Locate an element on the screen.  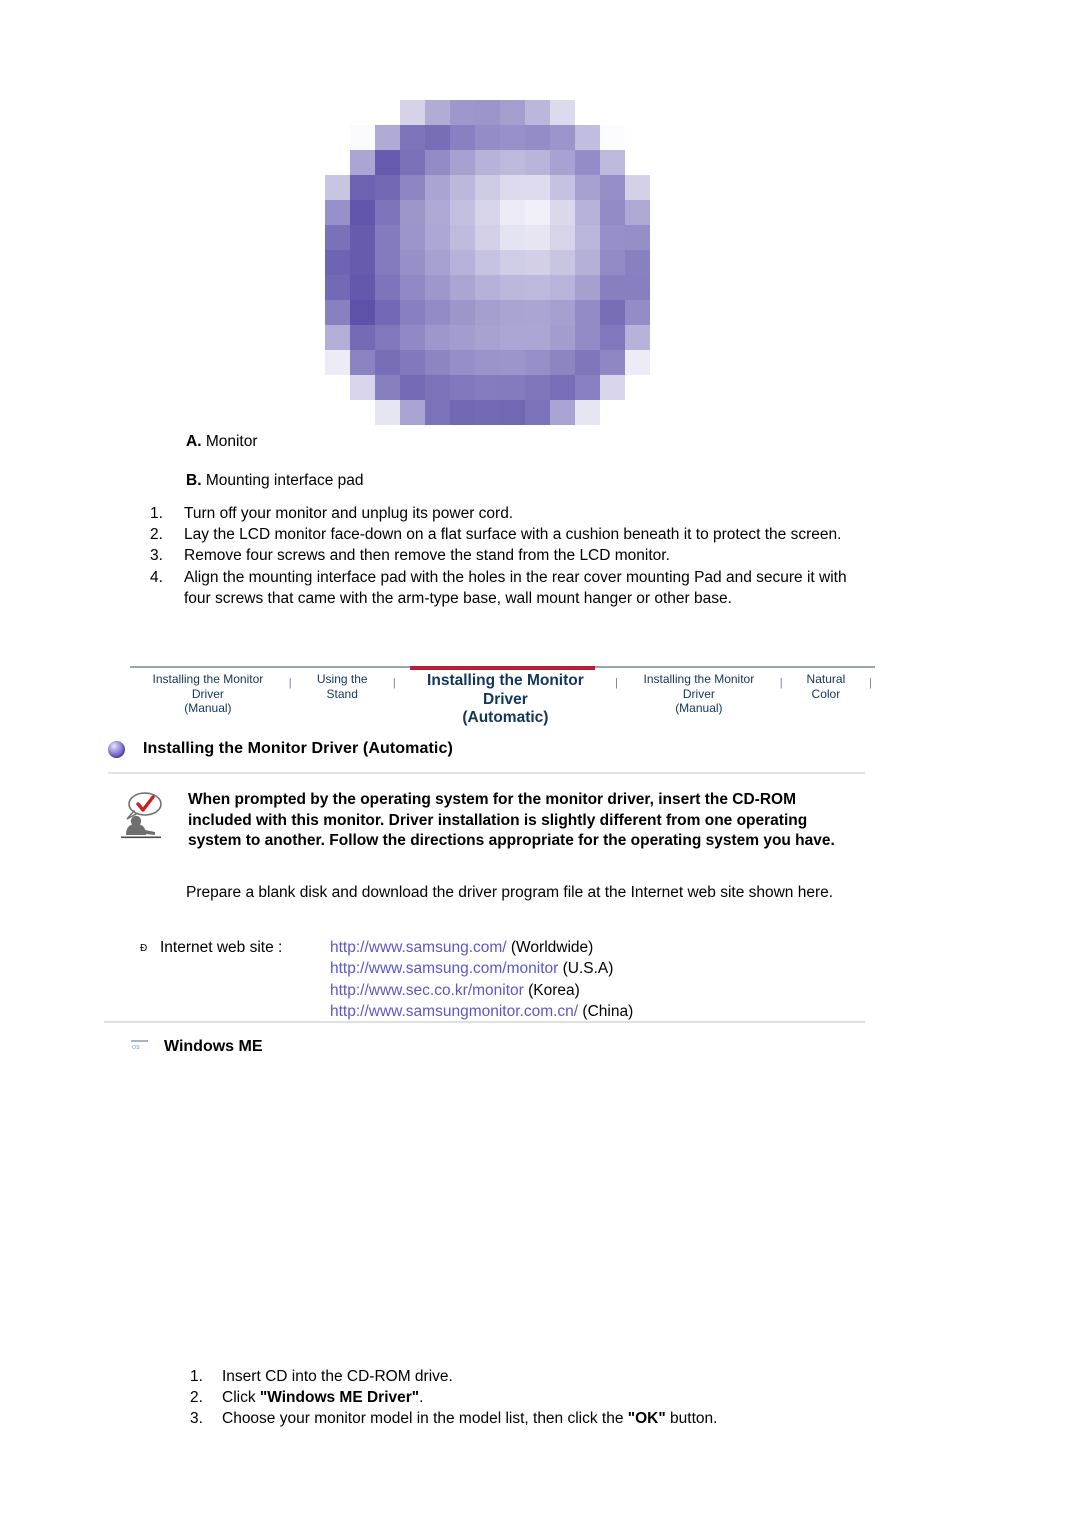
website-region: (China) is located at coordinates (606, 1012).